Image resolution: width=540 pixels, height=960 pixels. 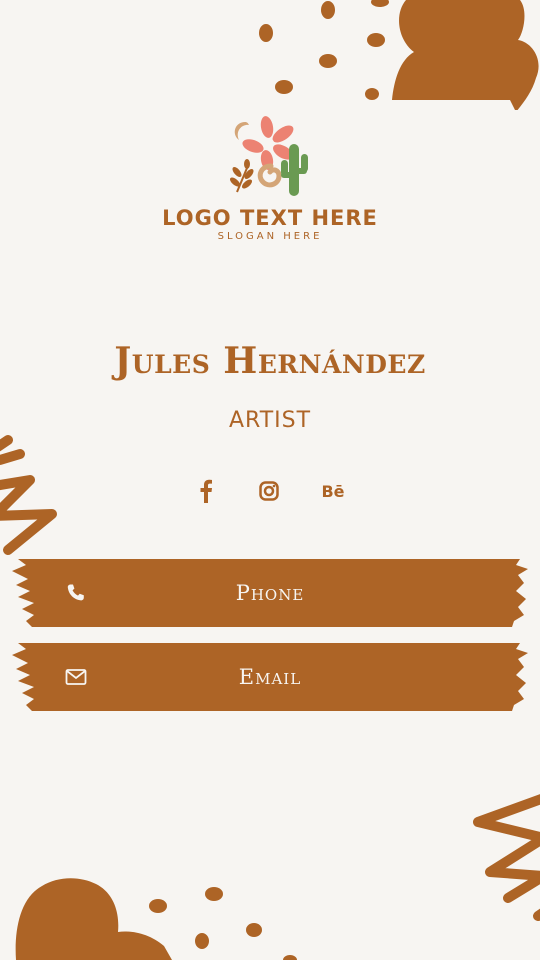 I want to click on facebook-icon, so click(x=206, y=491).